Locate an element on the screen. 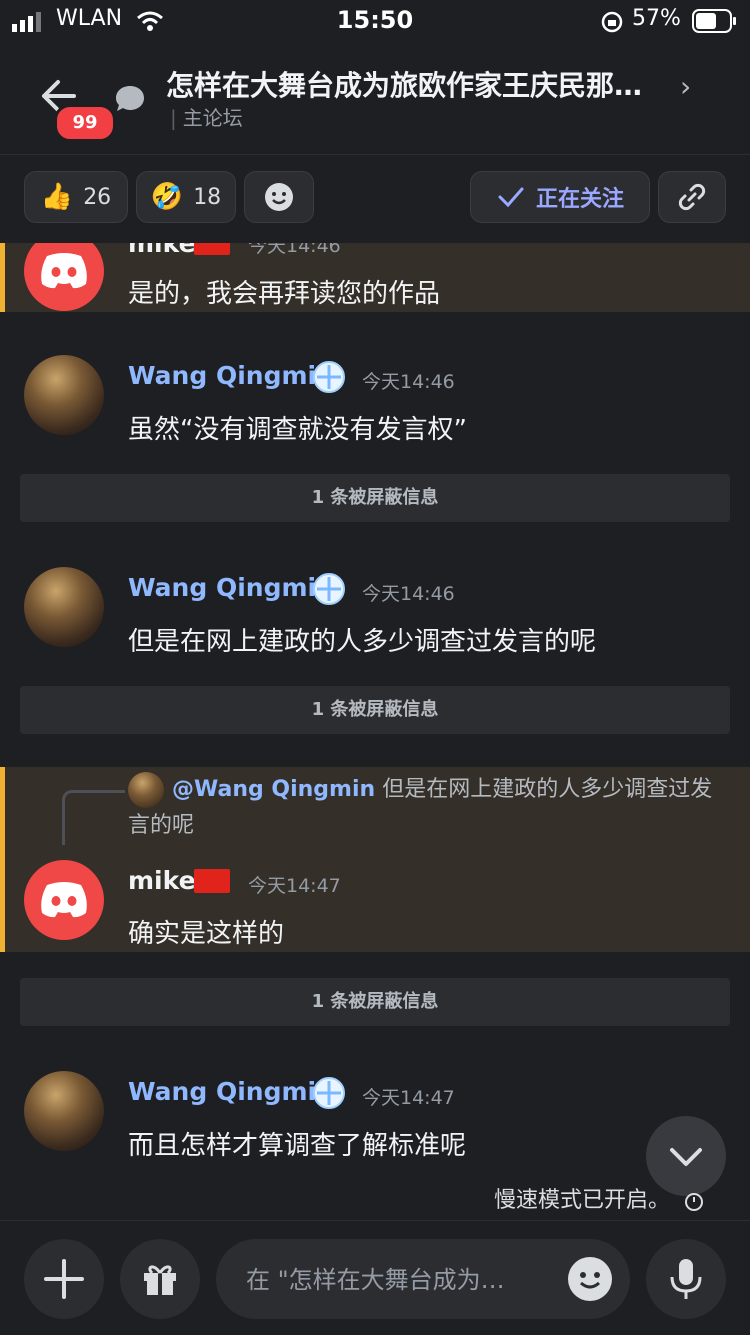  slowmode-text: 慢速模式已开启。 is located at coordinates (582, 1200).